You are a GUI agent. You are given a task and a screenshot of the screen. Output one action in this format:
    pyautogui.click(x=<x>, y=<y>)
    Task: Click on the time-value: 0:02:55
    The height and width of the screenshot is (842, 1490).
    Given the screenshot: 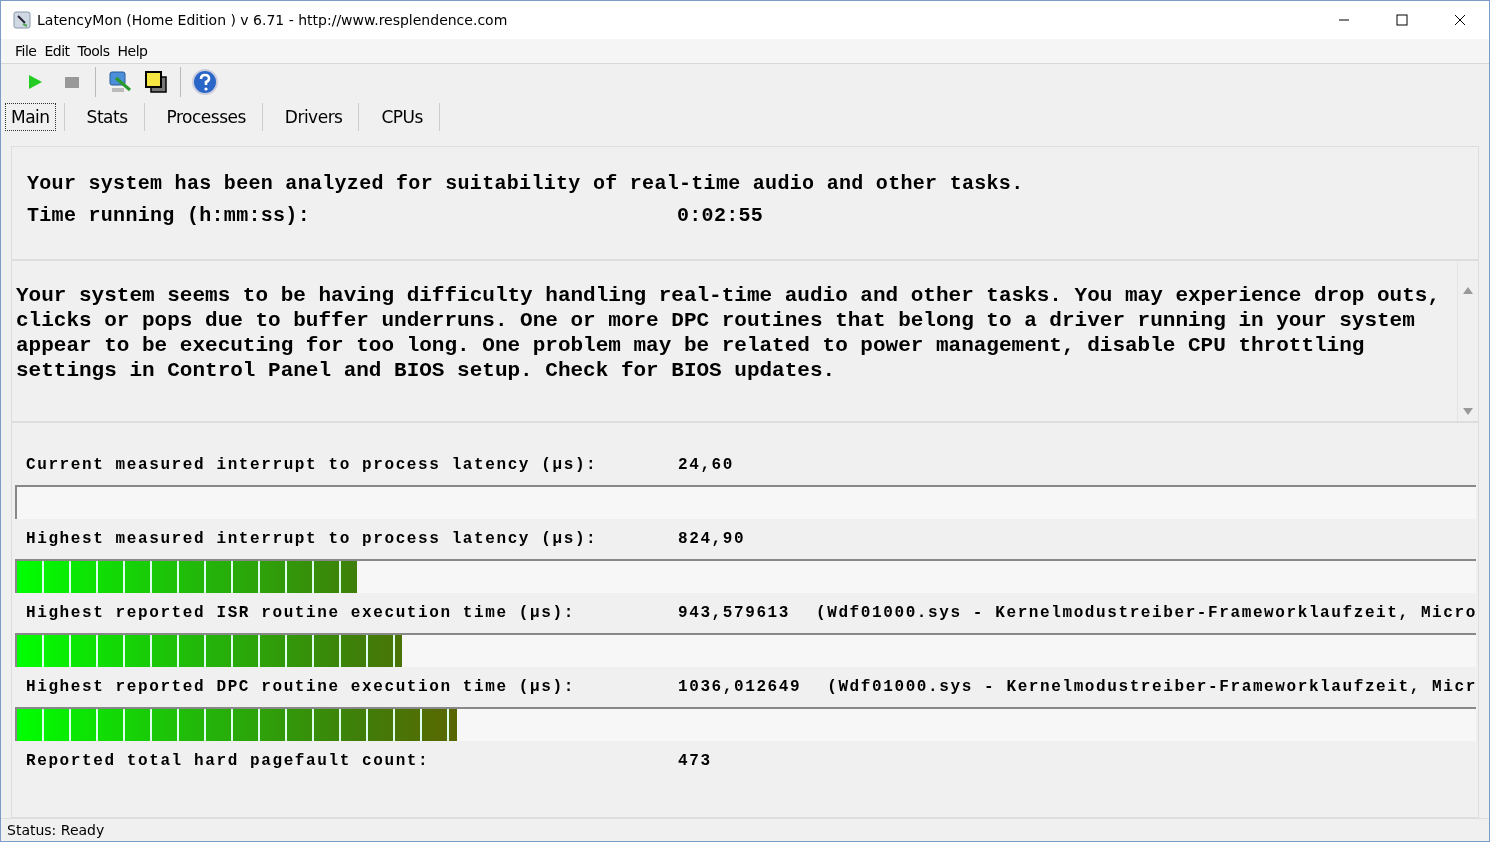 What is the action you would take?
    pyautogui.click(x=720, y=215)
    